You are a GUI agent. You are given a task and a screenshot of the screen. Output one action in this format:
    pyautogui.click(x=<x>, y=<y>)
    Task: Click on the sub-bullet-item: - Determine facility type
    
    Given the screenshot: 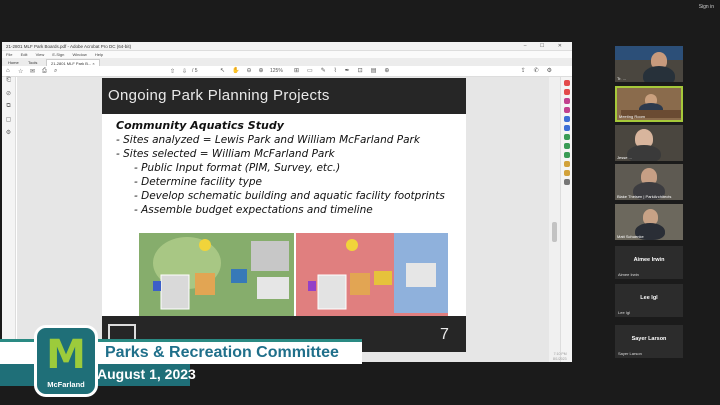 What is the action you would take?
    pyautogui.click(x=198, y=182)
    